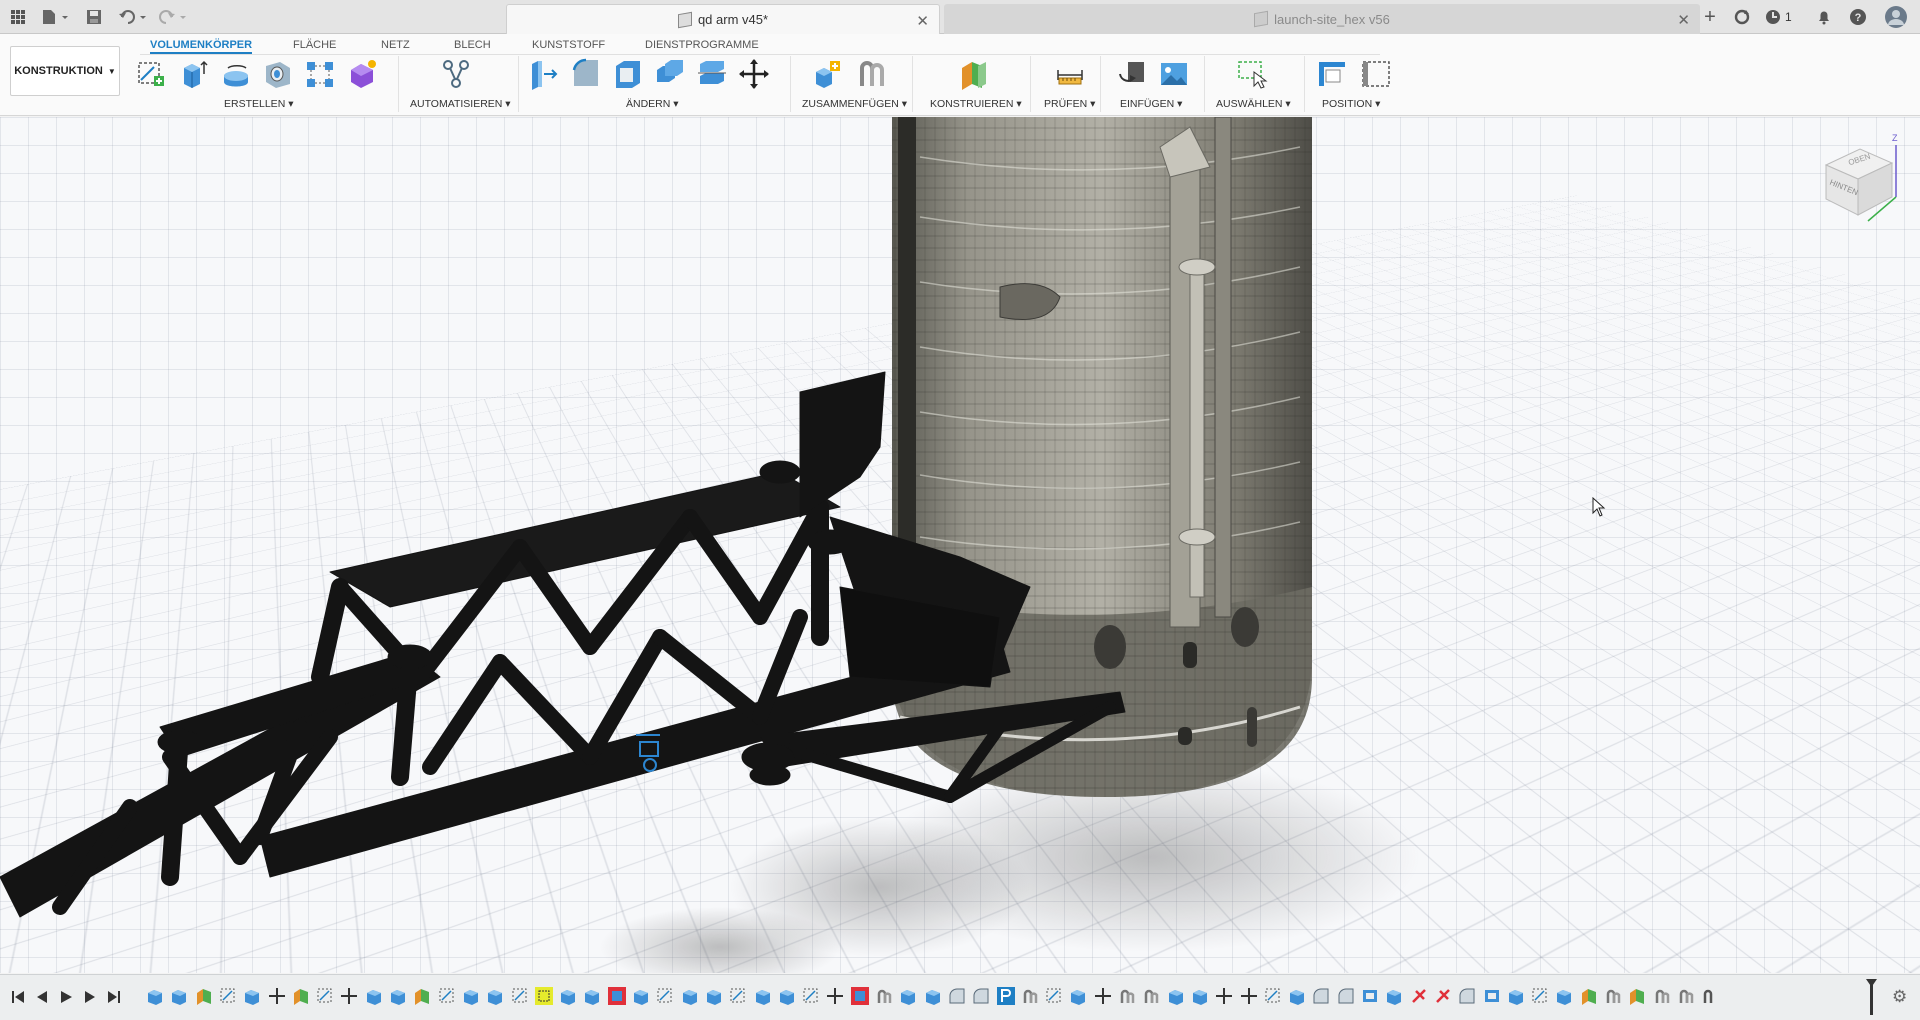 The image size is (1920, 1020). I want to click on timeline-last-icon, so click(114, 997).